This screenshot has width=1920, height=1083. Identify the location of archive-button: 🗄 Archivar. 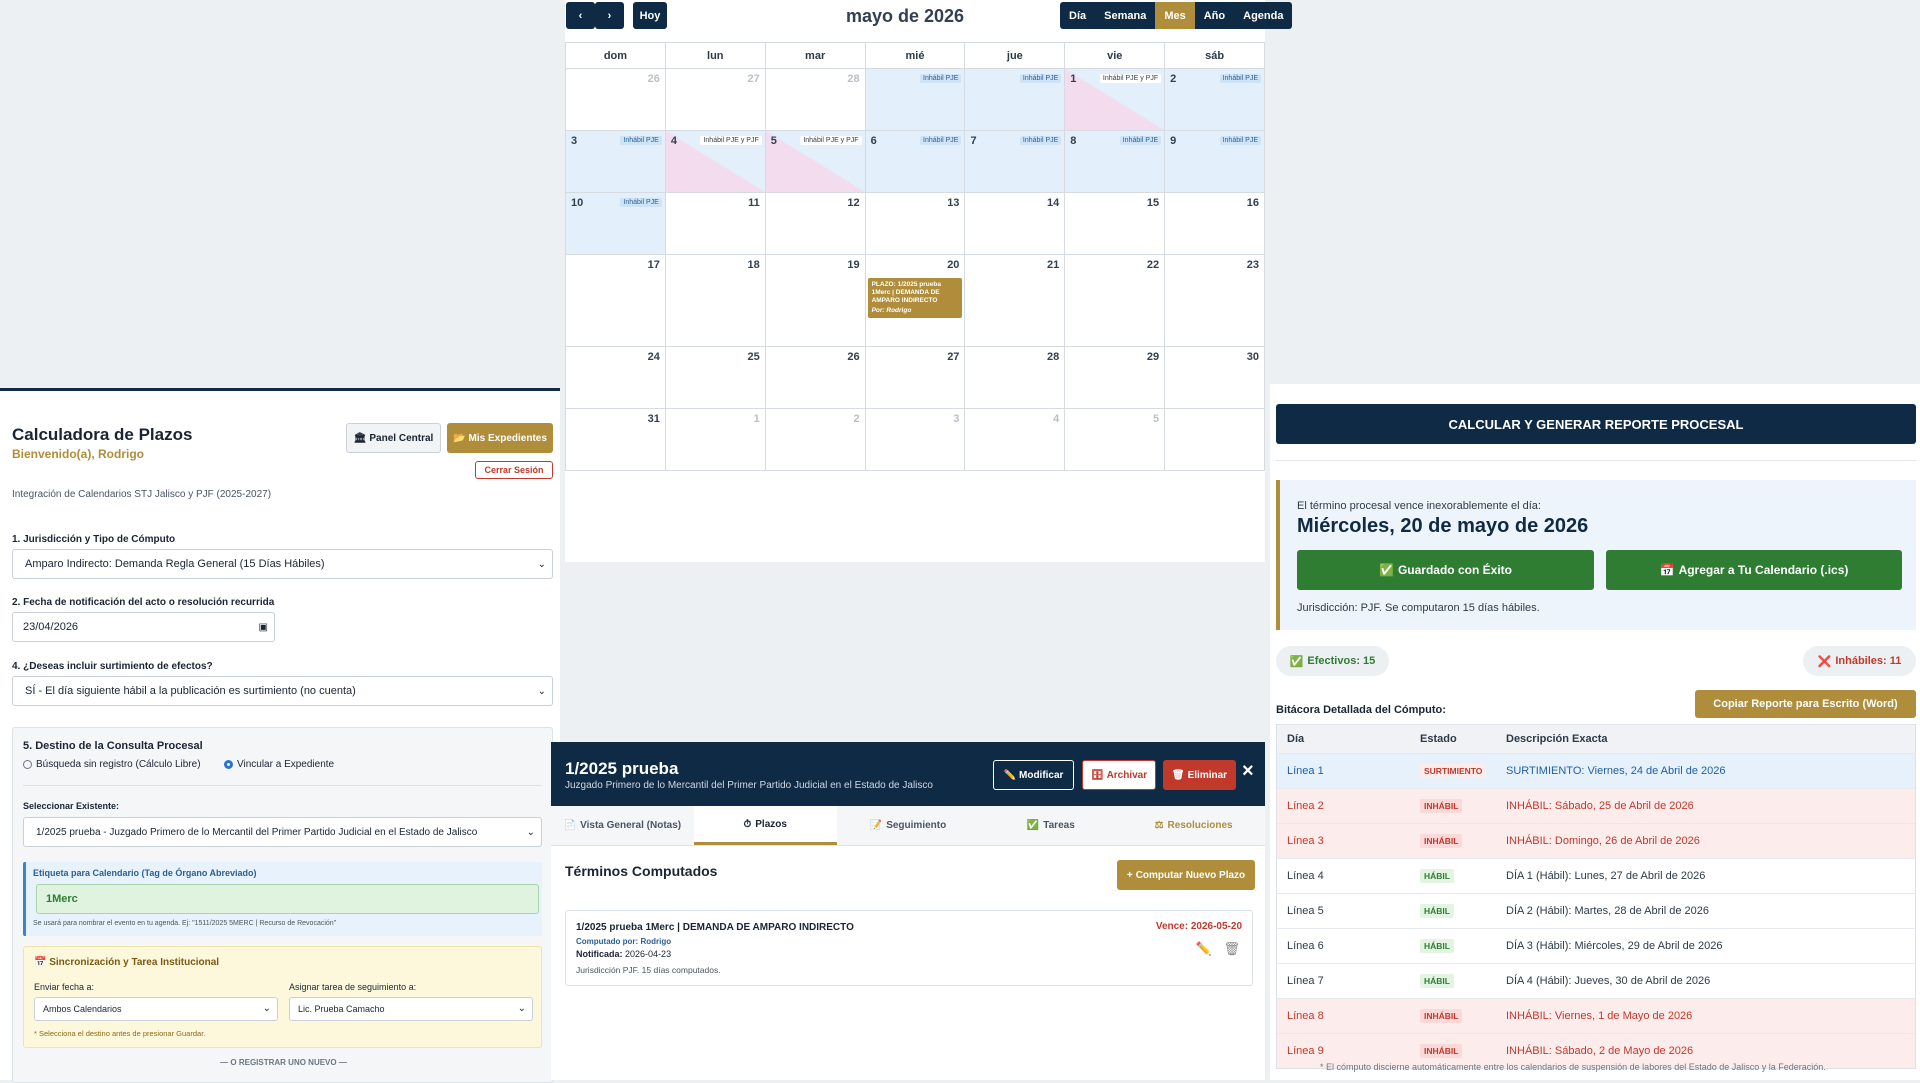
(1119, 775).